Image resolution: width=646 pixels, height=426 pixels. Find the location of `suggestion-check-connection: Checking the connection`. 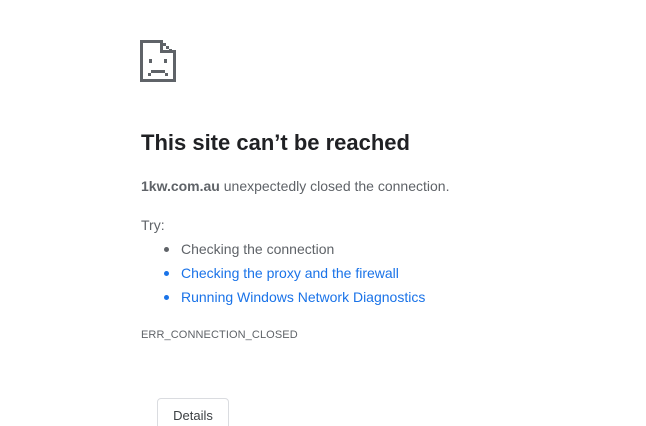

suggestion-check-connection: Checking the connection is located at coordinates (283, 250).